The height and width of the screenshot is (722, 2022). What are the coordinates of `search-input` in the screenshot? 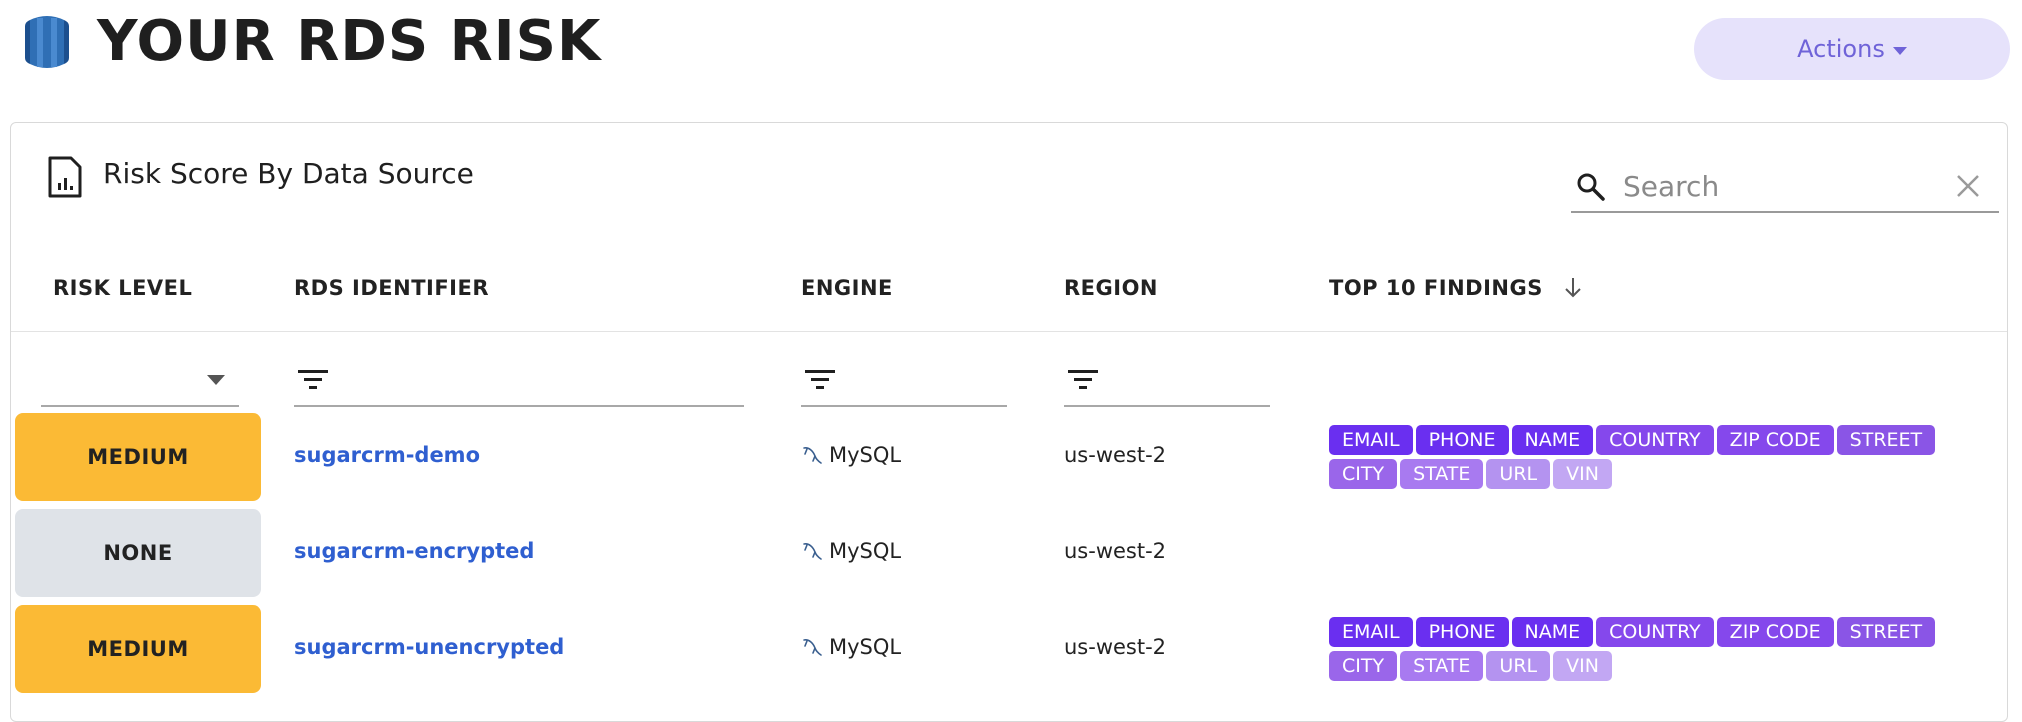 It's located at (1773, 186).